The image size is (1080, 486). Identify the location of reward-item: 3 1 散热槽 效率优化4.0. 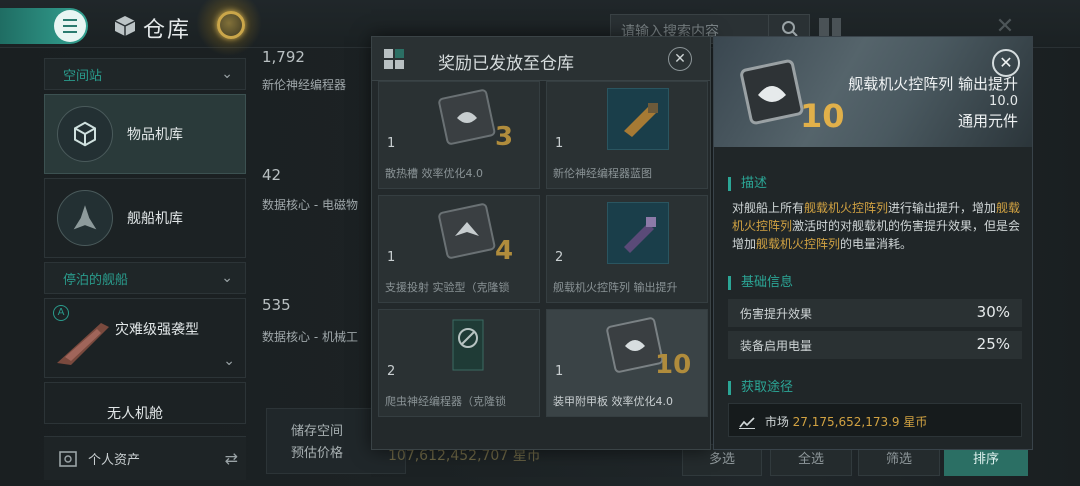
(459, 135).